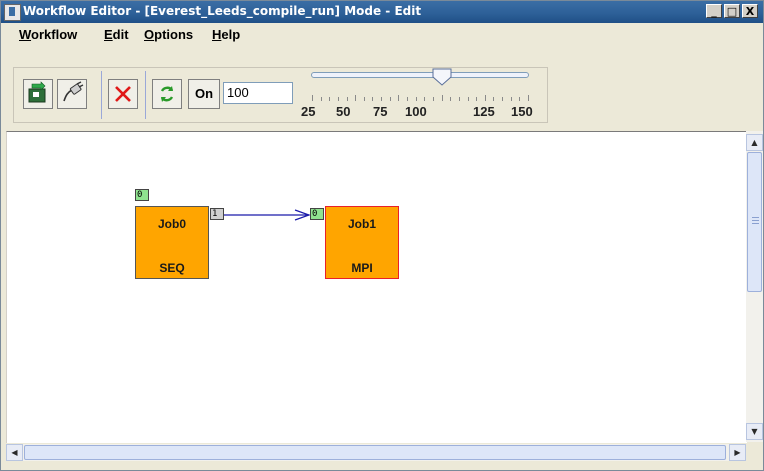 This screenshot has height=471, width=764. What do you see at coordinates (168, 34) in the screenshot?
I see `menu-options: Options` at bounding box center [168, 34].